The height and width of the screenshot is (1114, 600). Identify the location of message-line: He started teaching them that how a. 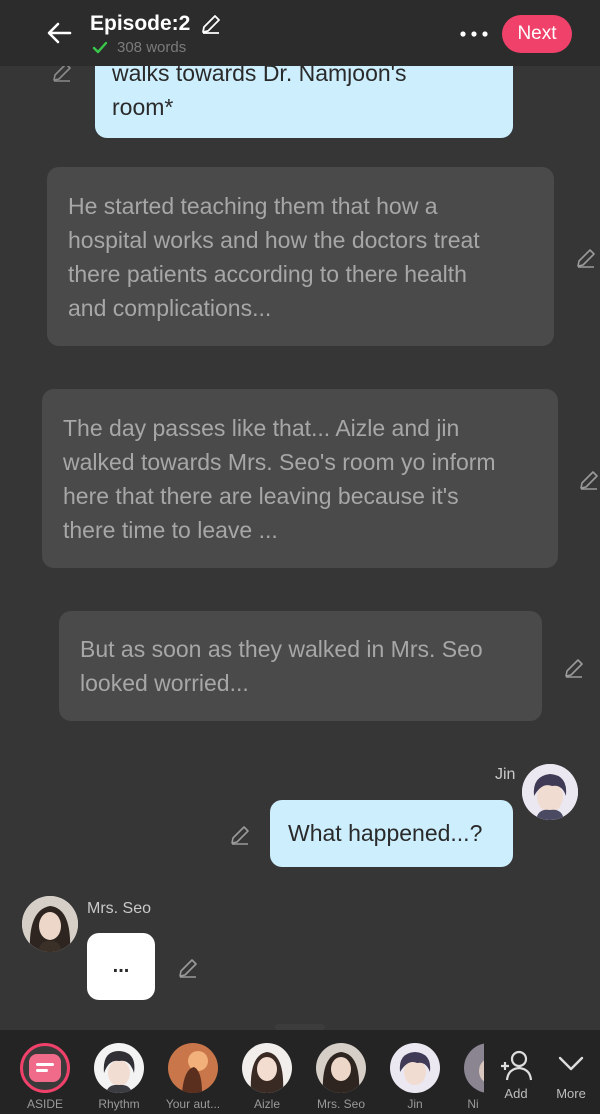
(253, 206).